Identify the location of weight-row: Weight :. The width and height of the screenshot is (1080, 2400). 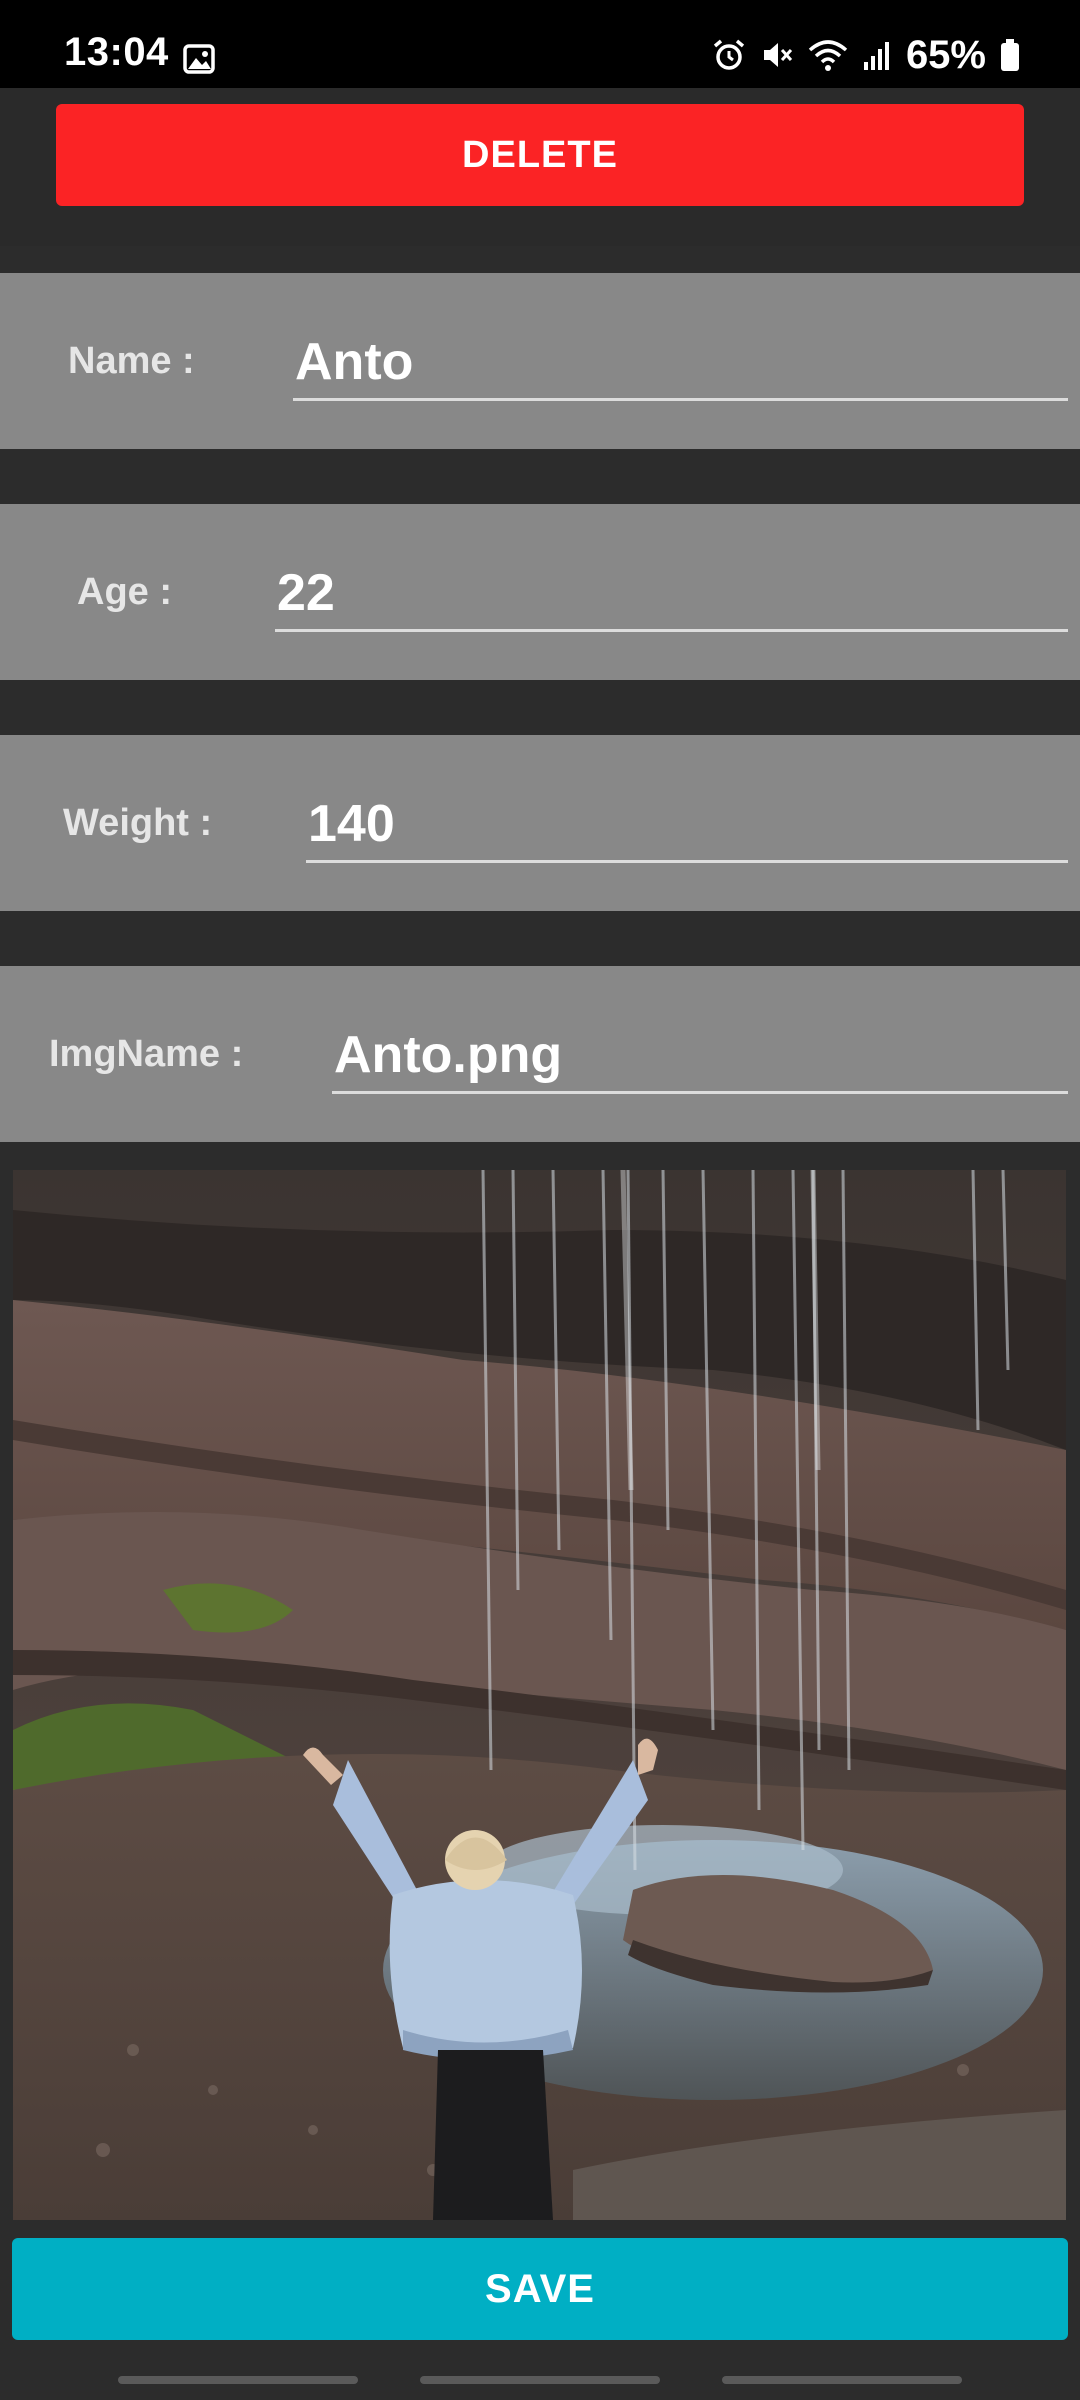
(540, 823).